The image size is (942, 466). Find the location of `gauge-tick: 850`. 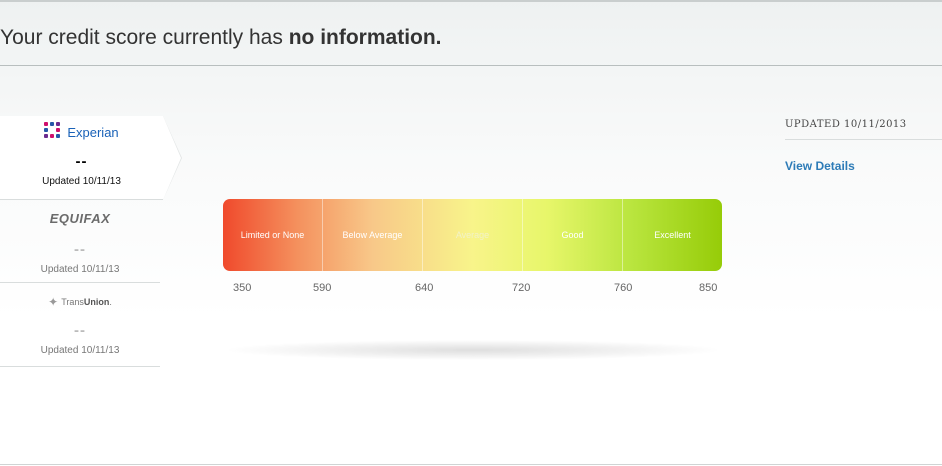

gauge-tick: 850 is located at coordinates (708, 288).